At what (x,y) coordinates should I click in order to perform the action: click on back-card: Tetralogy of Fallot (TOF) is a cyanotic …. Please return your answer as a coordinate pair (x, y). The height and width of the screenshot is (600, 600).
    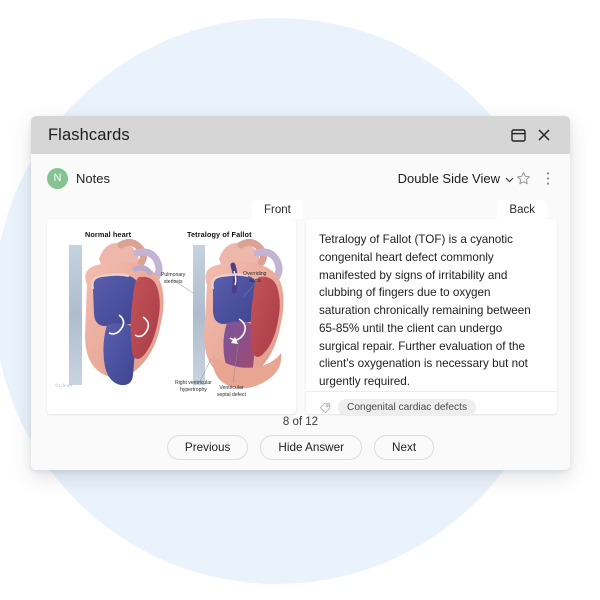
    Looking at the image, I should click on (431, 318).